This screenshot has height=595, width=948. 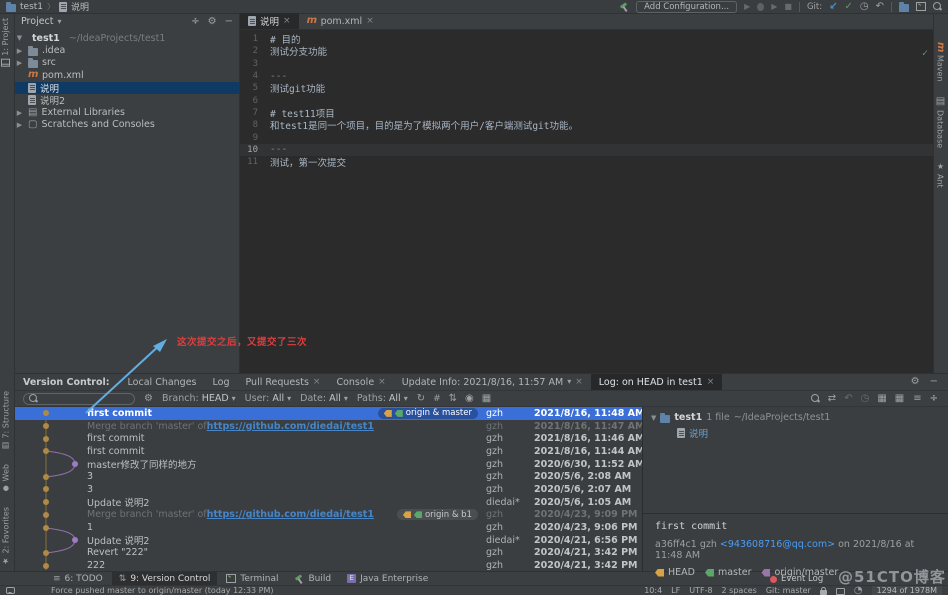 What do you see at coordinates (881, 399) in the screenshot?
I see `group-by-icon` at bounding box center [881, 399].